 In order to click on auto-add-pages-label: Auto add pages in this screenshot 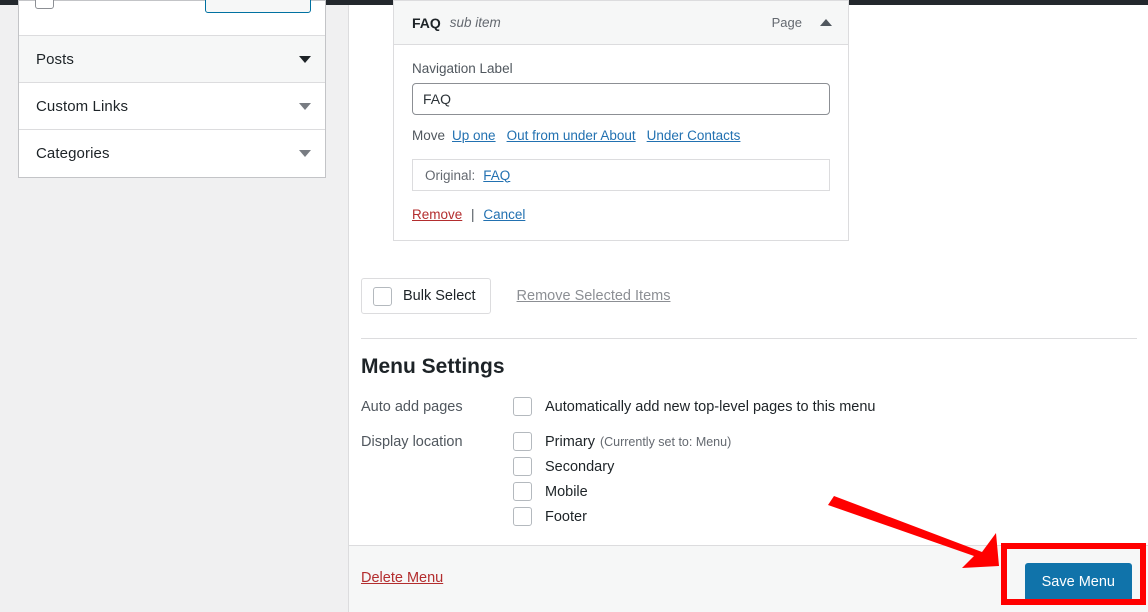, I will do `click(412, 407)`.